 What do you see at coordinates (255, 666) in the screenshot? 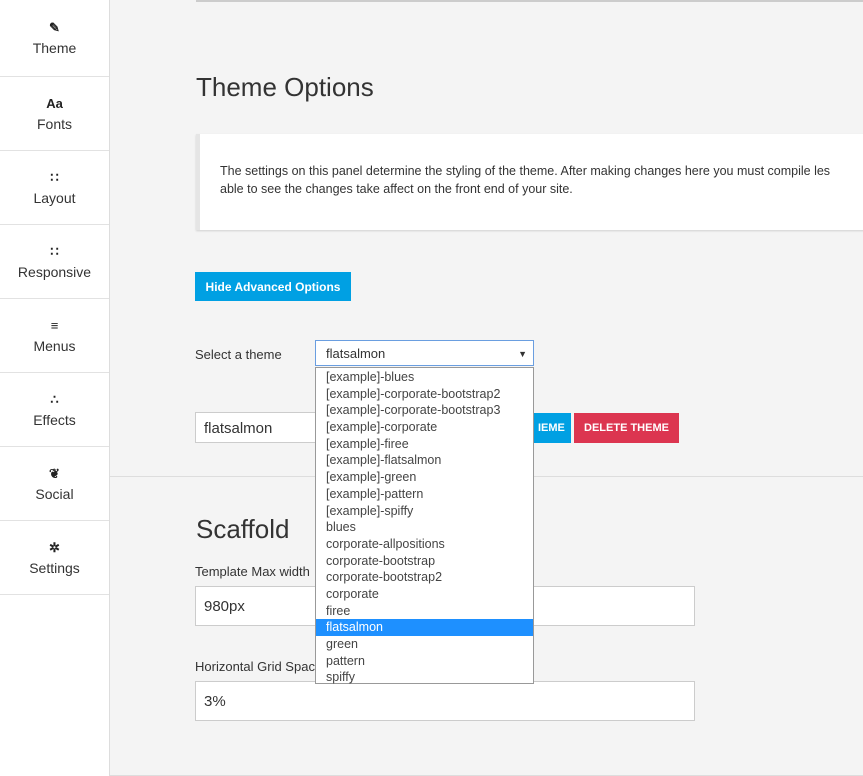
I see `grid-spacing-label: Horizontal Grid Spac` at bounding box center [255, 666].